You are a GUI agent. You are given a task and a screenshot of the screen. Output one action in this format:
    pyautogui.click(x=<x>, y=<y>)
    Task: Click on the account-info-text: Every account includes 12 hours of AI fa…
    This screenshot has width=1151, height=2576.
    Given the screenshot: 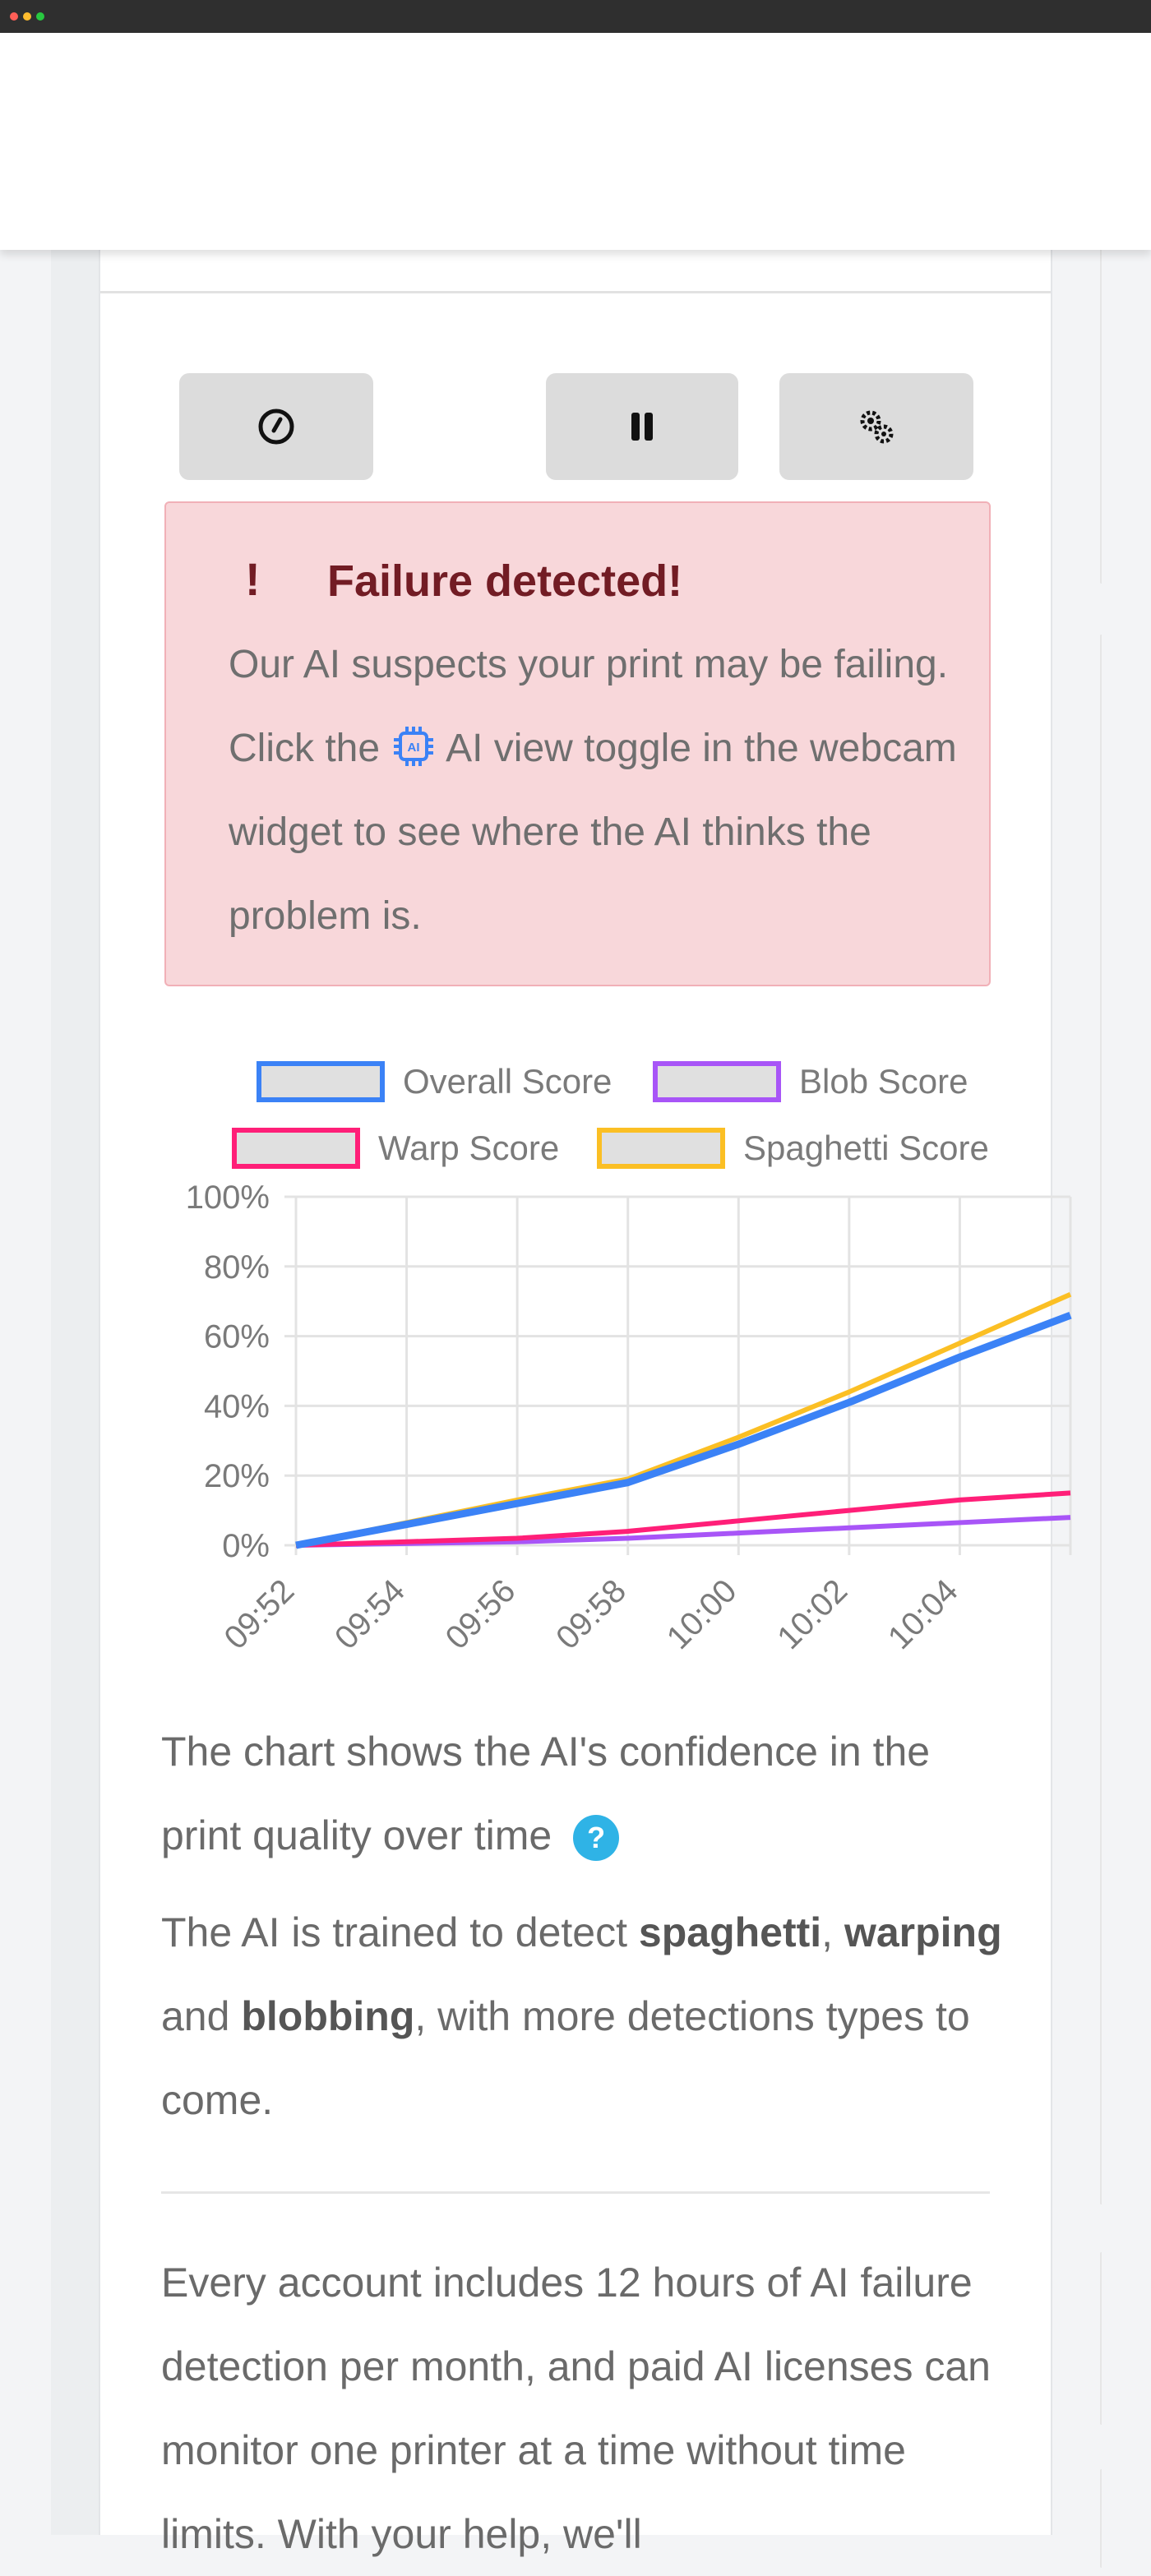 What is the action you would take?
    pyautogui.click(x=576, y=2408)
    